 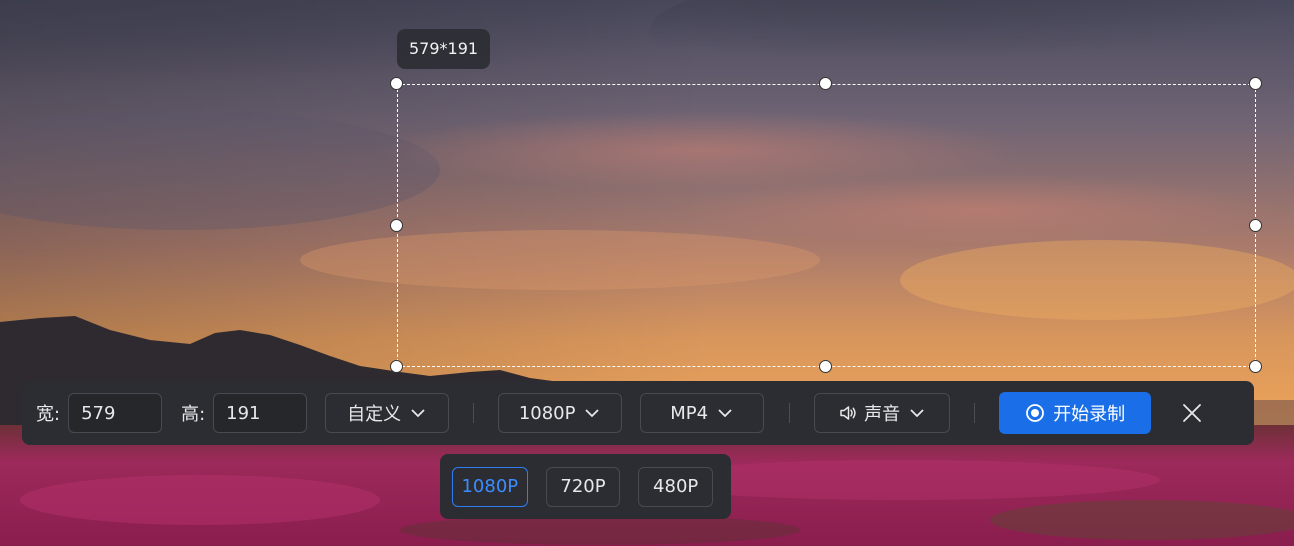 I want to click on height-input, so click(x=260, y=413).